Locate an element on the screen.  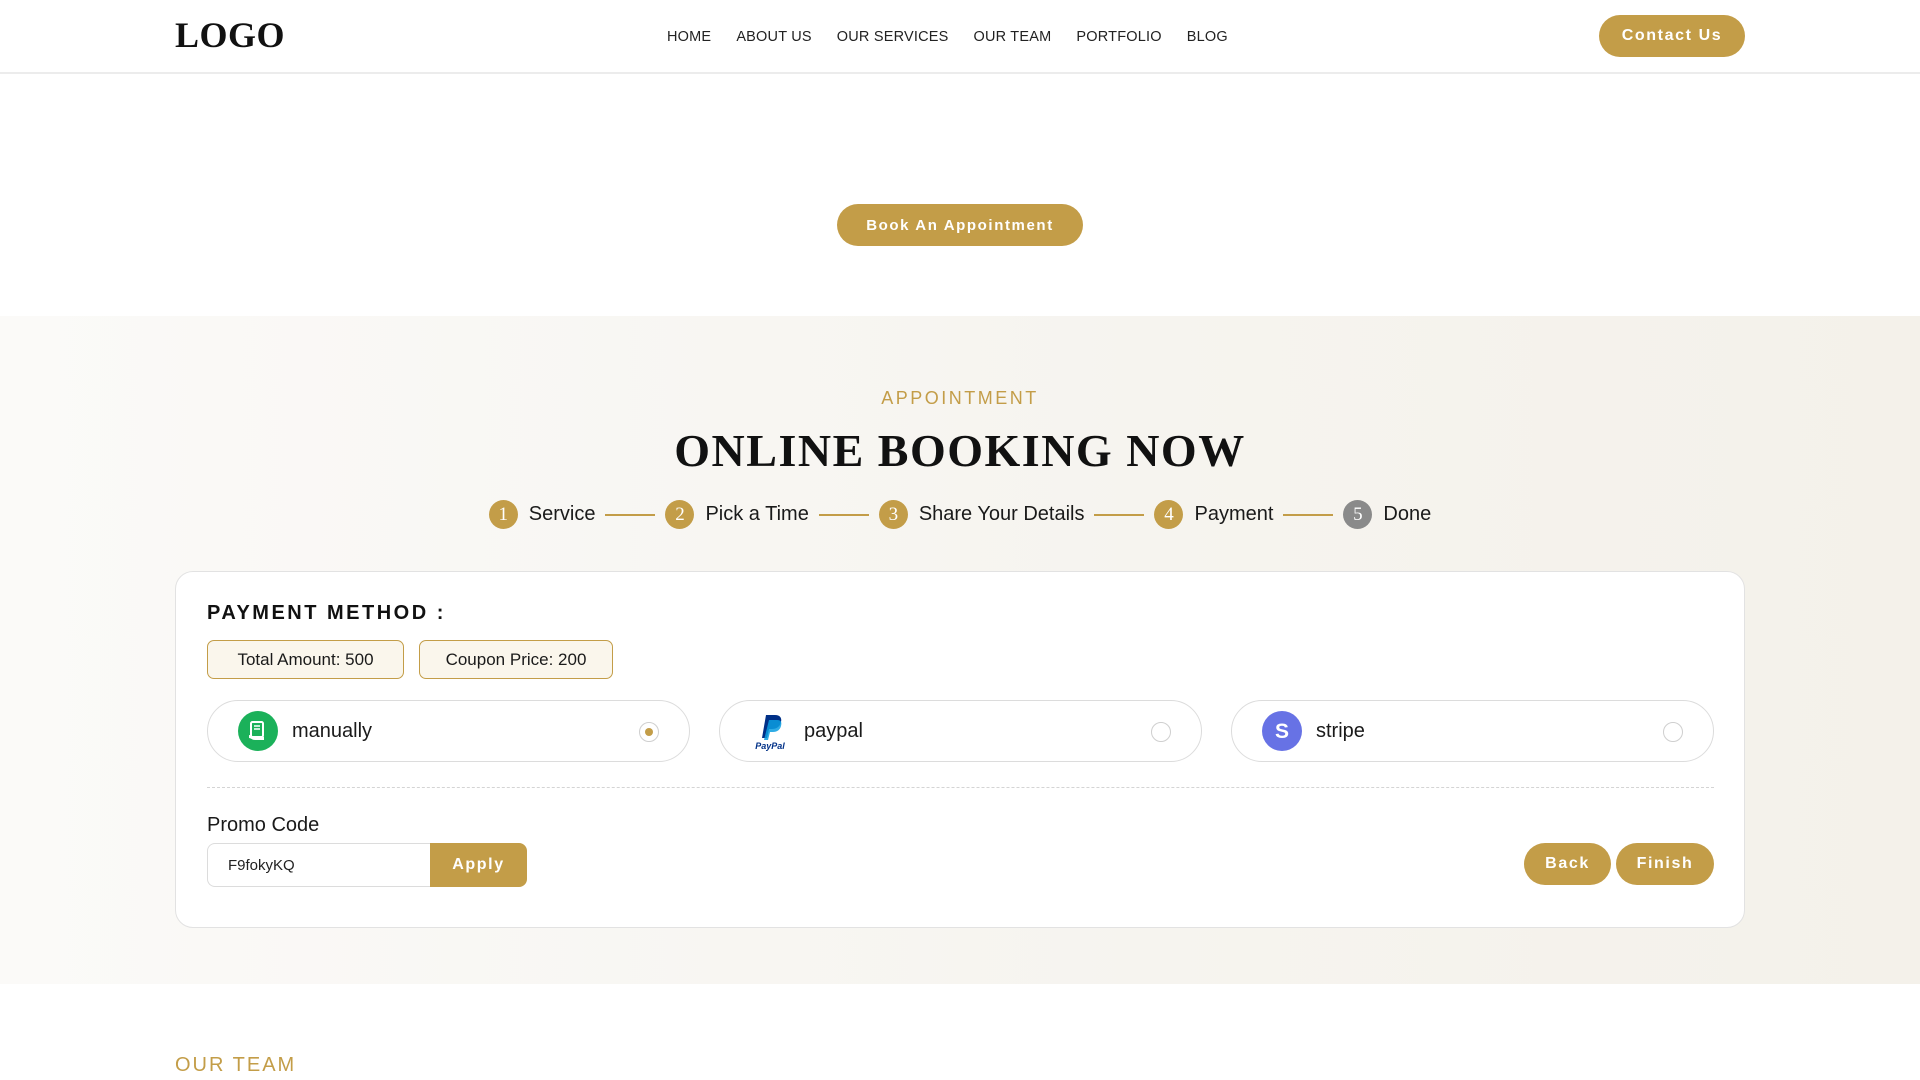
step-number: 3 is located at coordinates (893, 514).